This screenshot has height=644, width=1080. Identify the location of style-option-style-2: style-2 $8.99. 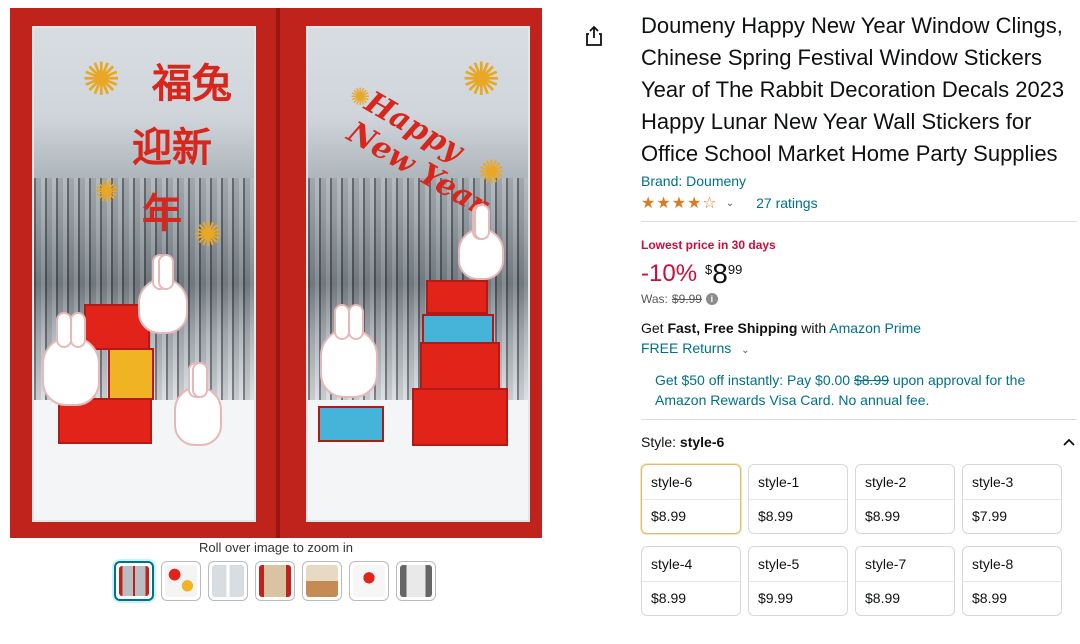
(905, 499).